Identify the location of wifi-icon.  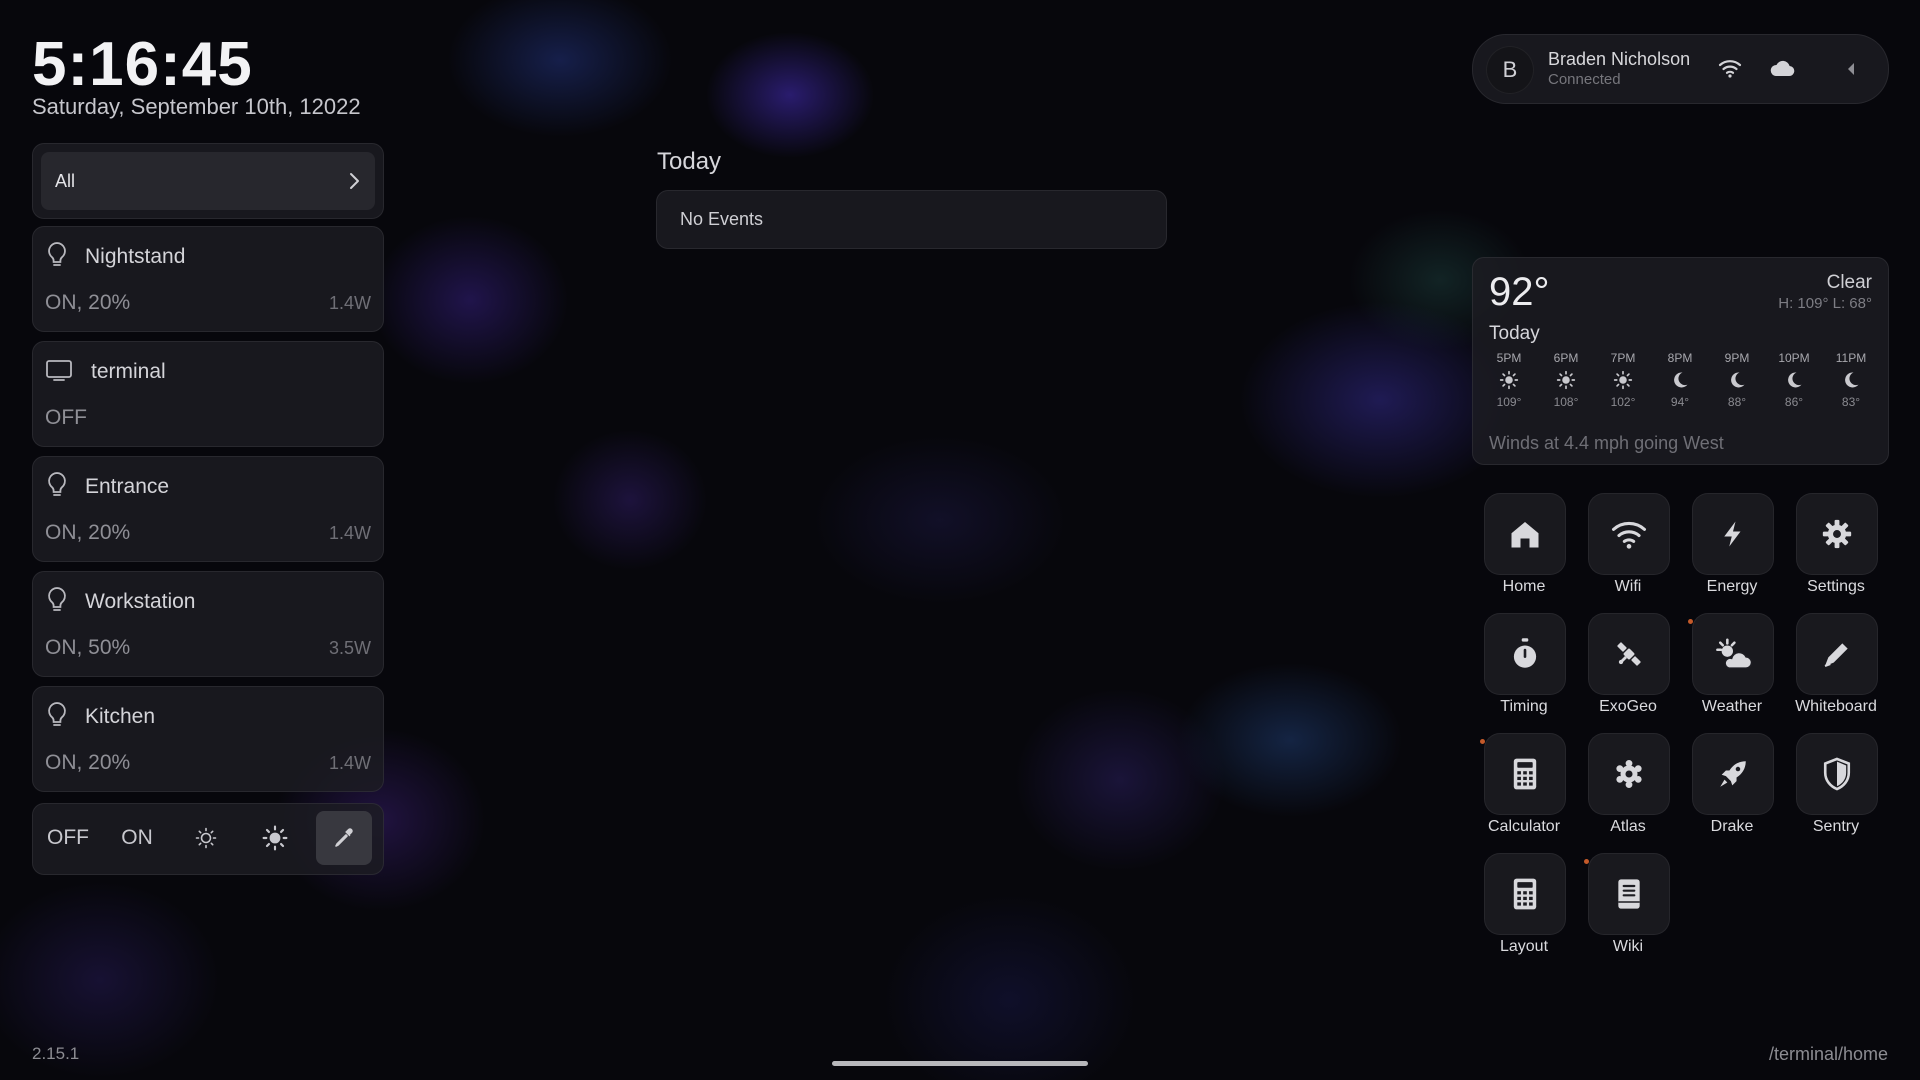
(1629, 534).